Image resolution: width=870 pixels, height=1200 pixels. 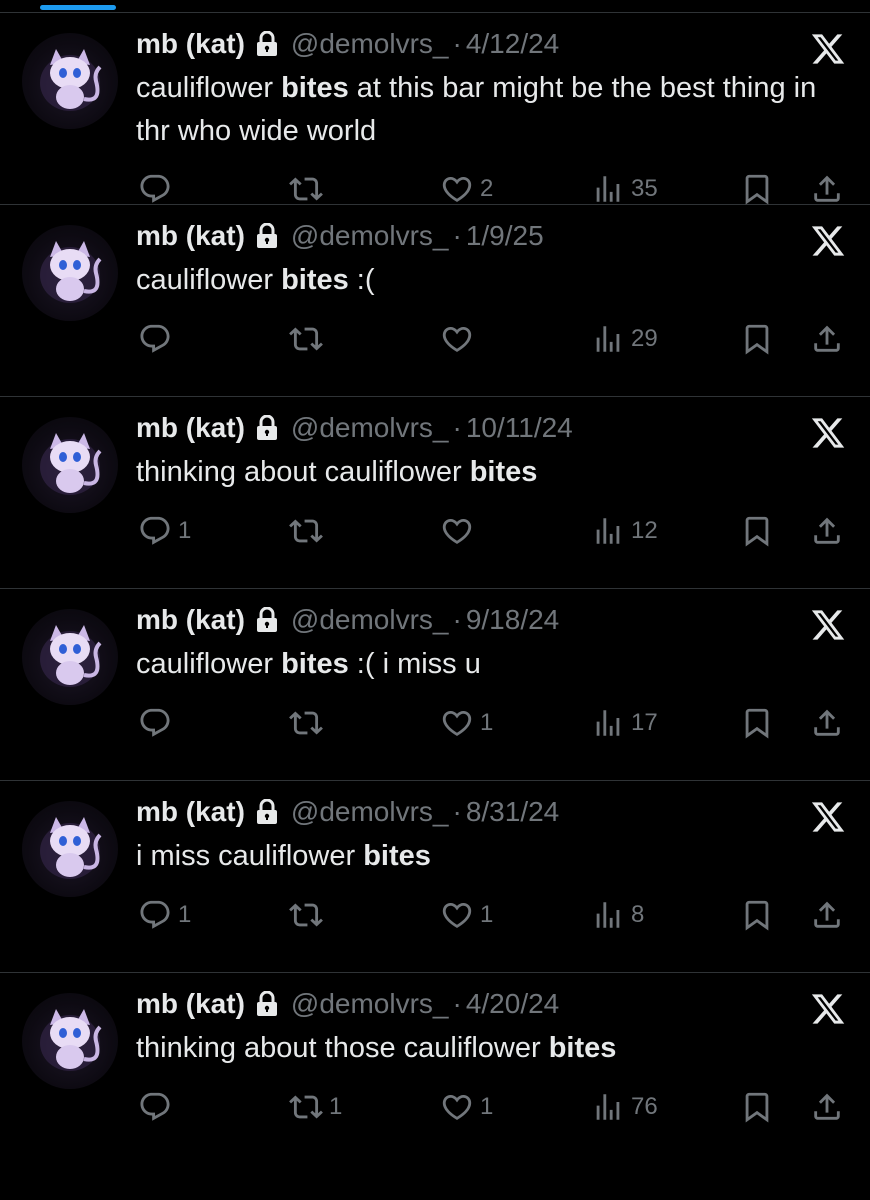 I want to click on tweet-date: 8/31/24, so click(x=512, y=812).